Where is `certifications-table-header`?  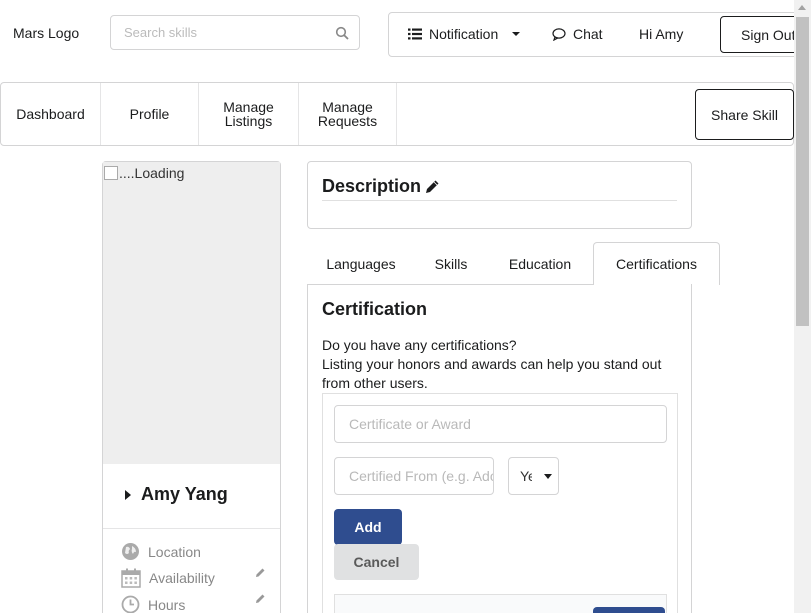
certifications-table-header is located at coordinates (500, 603).